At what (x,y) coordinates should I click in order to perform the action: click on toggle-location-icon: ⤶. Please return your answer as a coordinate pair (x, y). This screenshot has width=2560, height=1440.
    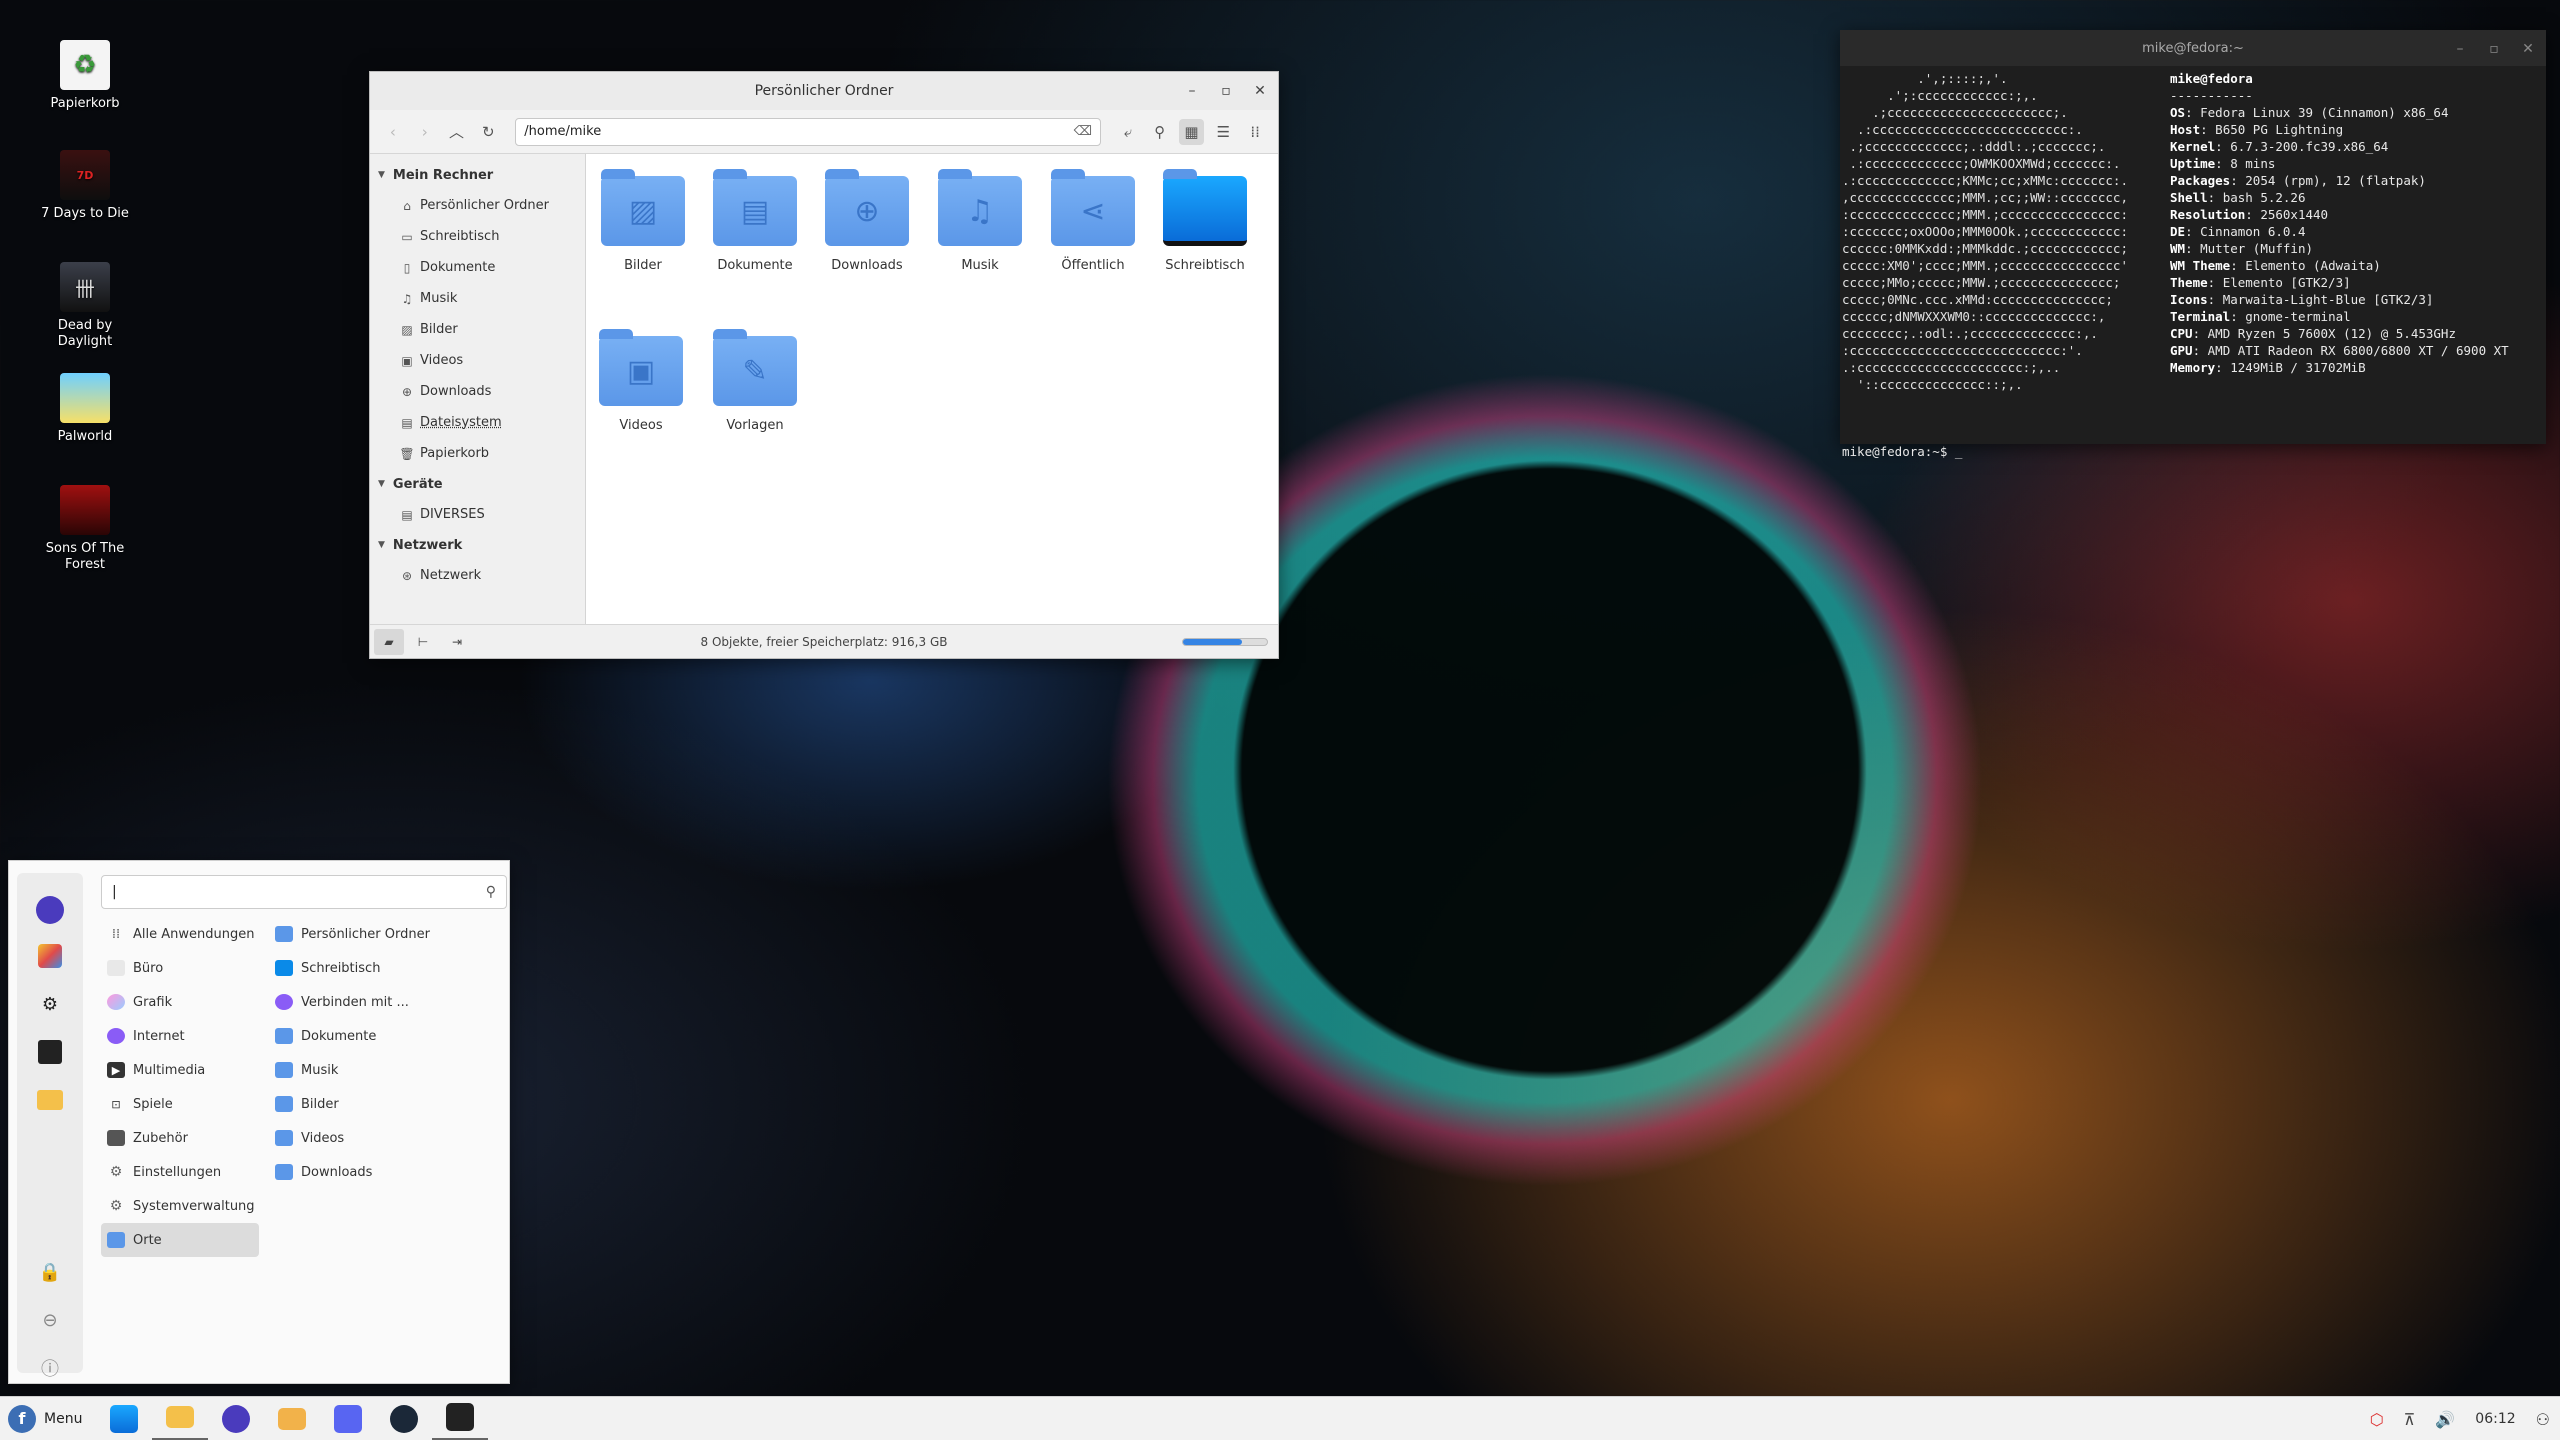
    Looking at the image, I should click on (1128, 132).